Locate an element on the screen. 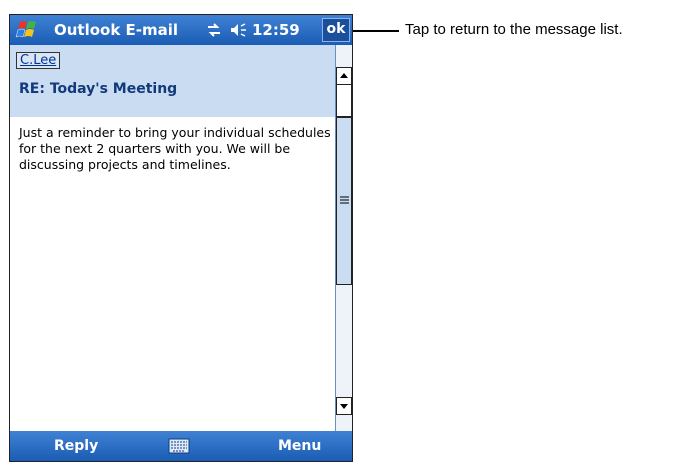  callout-text: Tap to return to the message list. is located at coordinates (514, 29).